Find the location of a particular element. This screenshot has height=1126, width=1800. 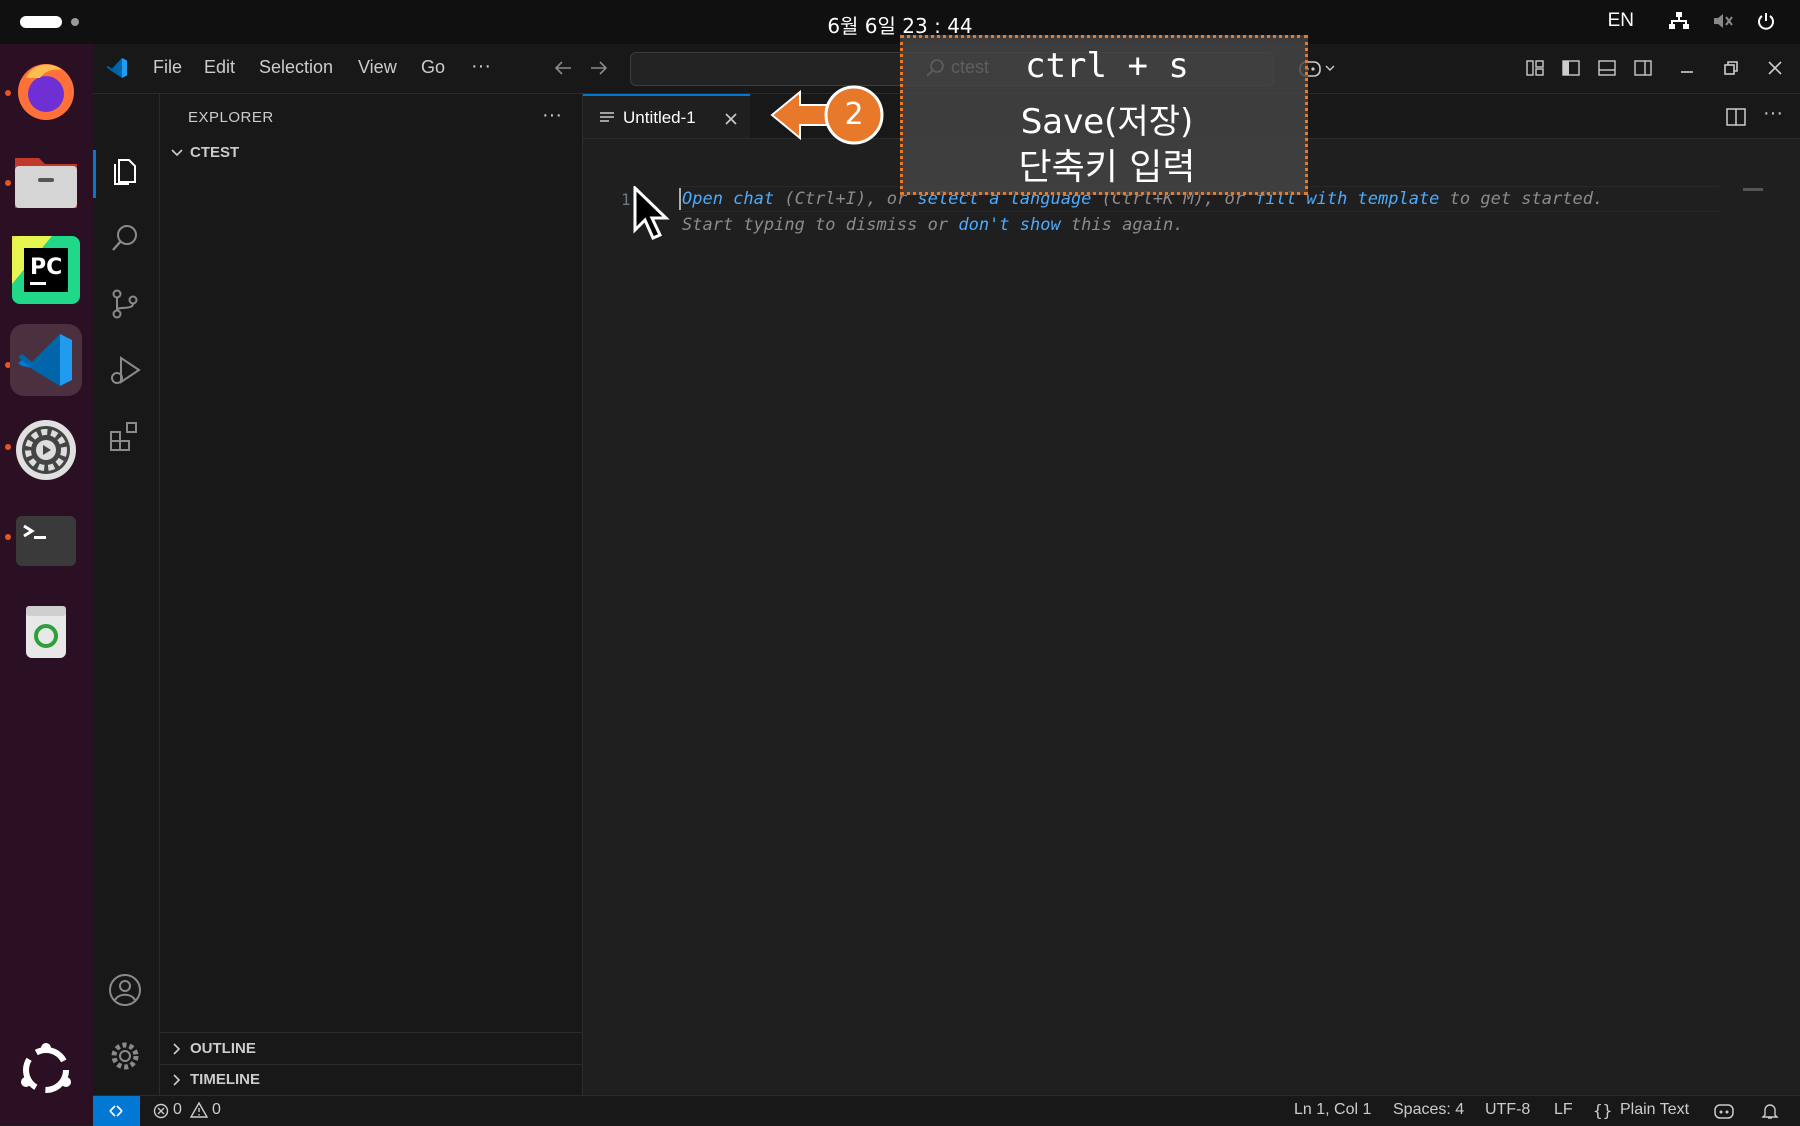

power-icon is located at coordinates (1766, 21).